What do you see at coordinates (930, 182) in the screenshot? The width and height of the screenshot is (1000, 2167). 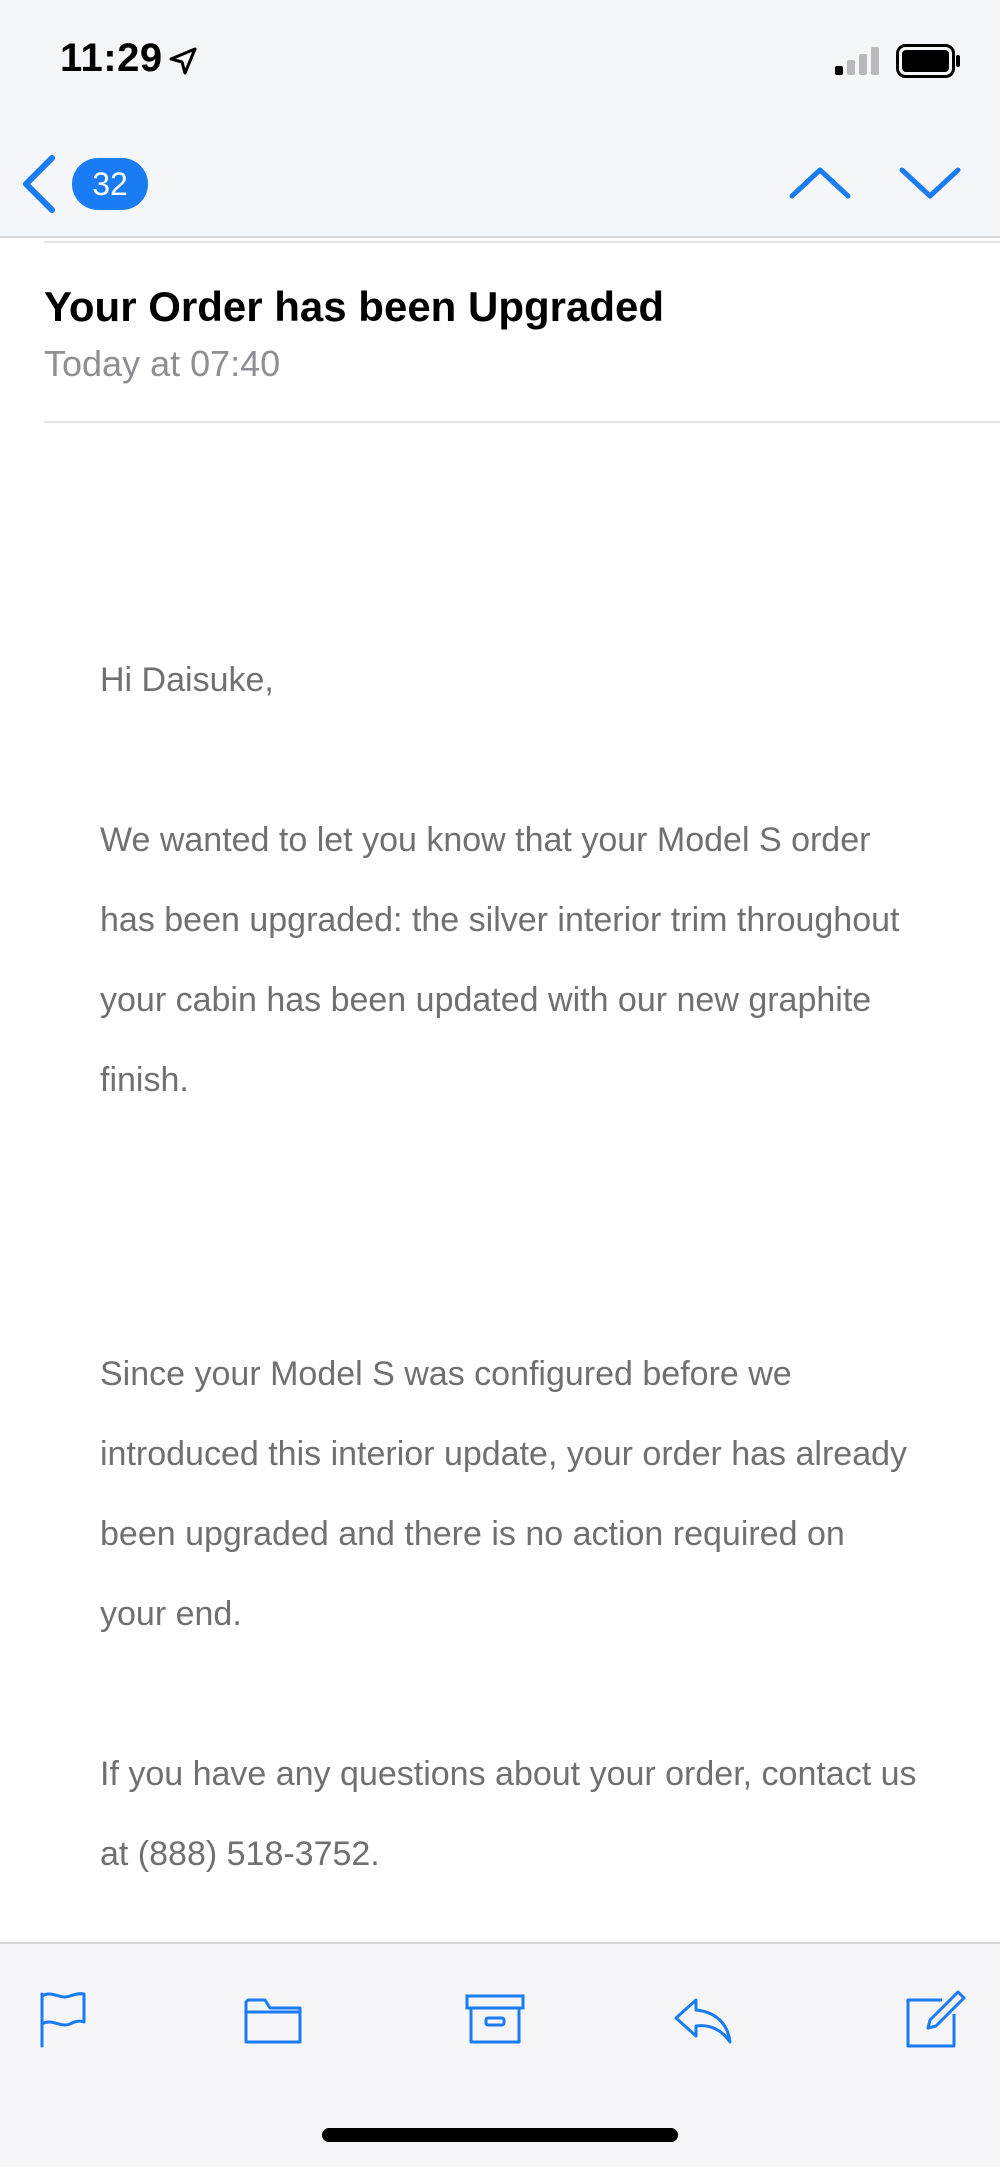 I see `next-message-icon` at bounding box center [930, 182].